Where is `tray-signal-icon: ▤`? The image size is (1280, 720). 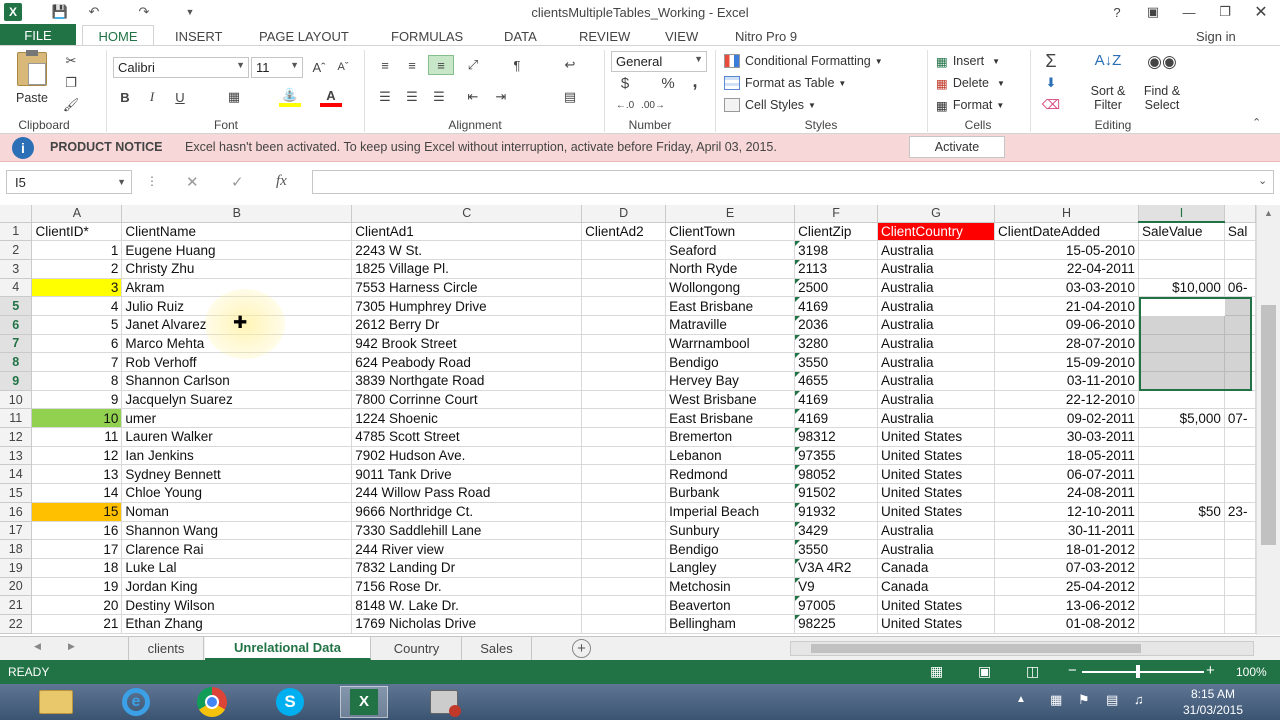
tray-signal-icon: ▤ is located at coordinates (1112, 700).